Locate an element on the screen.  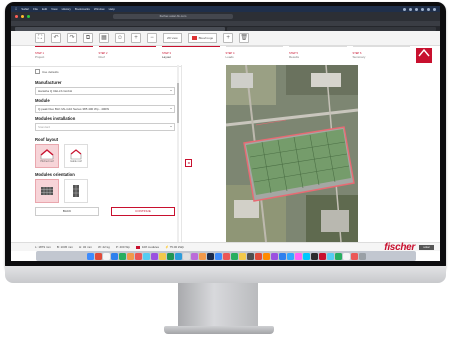
manufacturer-label: Manufacturer is located at coordinates (48, 82).